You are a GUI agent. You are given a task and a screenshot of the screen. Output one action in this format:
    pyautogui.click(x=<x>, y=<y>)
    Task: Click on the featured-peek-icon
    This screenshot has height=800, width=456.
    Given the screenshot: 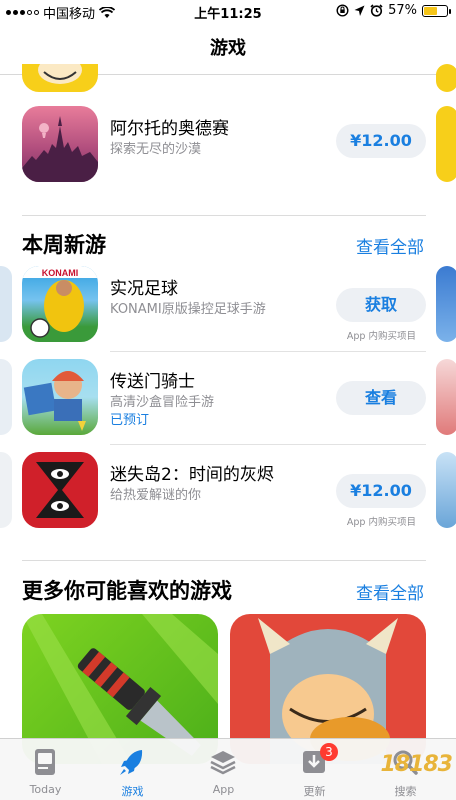 What is the action you would take?
    pyautogui.click(x=446, y=144)
    